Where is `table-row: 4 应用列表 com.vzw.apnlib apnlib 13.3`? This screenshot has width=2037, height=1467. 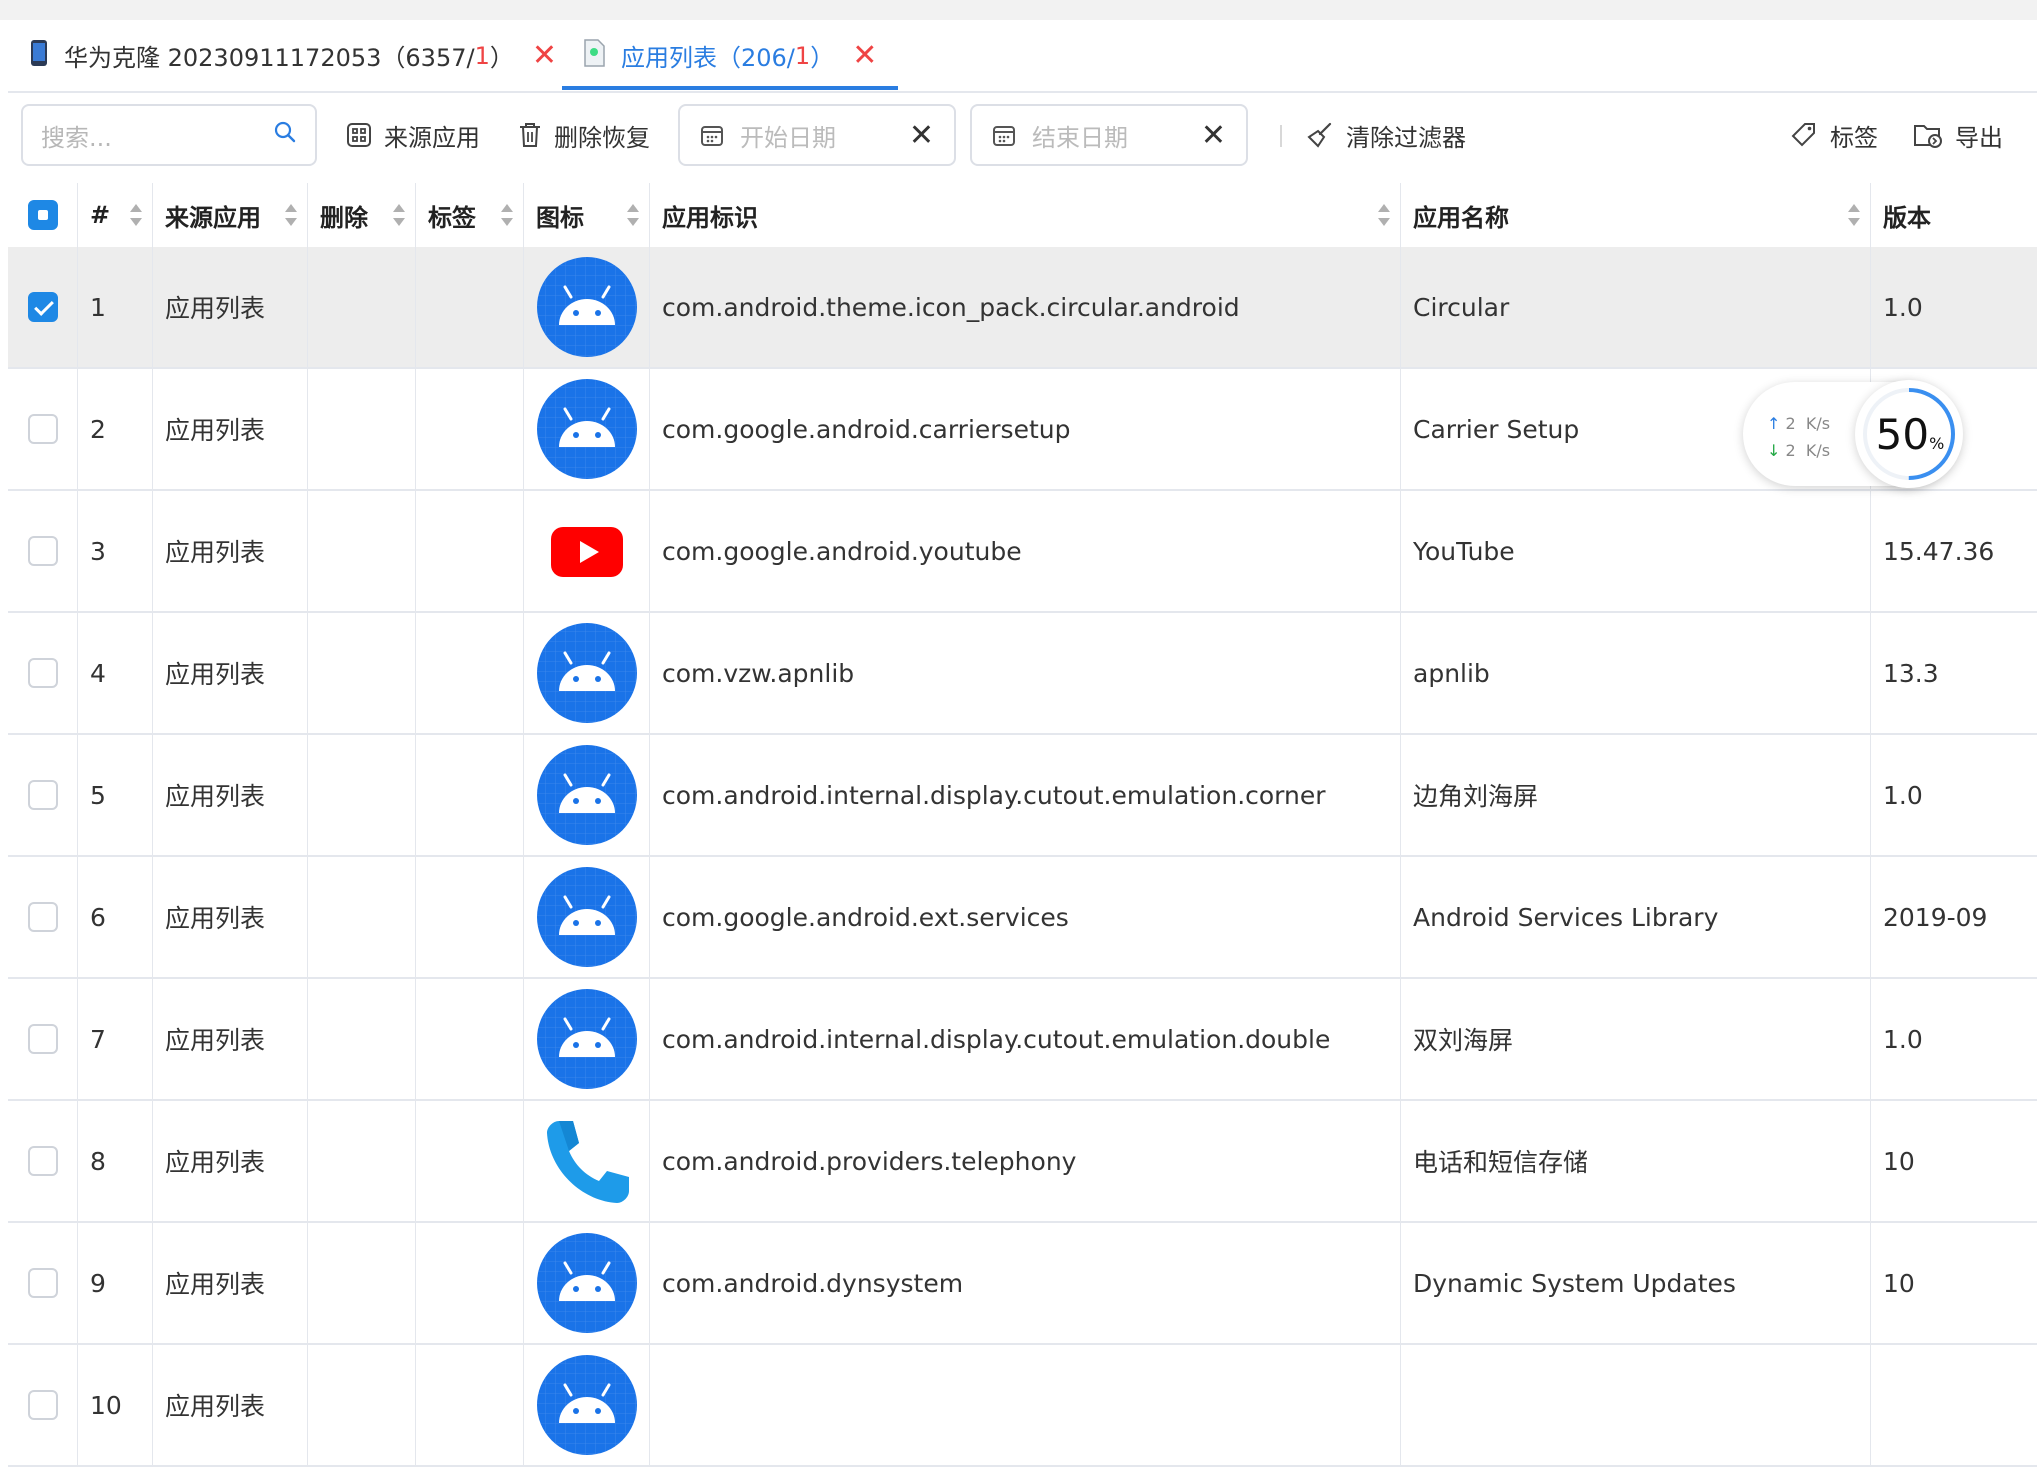 table-row: 4 应用列表 com.vzw.apnlib apnlib 13.3 is located at coordinates (1022, 674).